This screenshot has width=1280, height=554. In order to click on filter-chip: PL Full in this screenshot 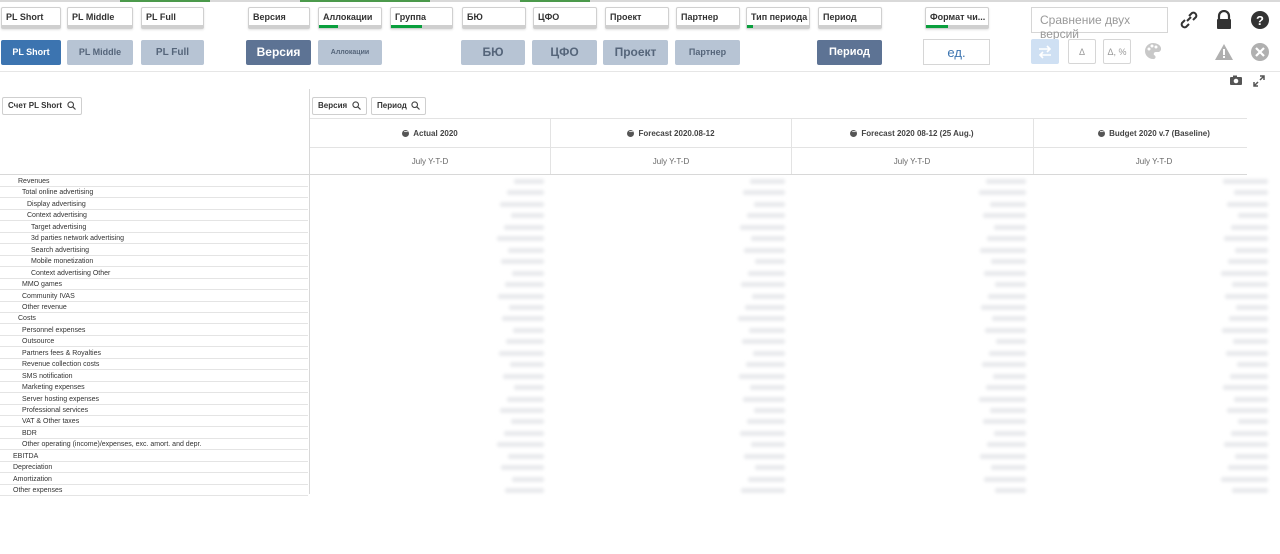, I will do `click(172, 18)`.